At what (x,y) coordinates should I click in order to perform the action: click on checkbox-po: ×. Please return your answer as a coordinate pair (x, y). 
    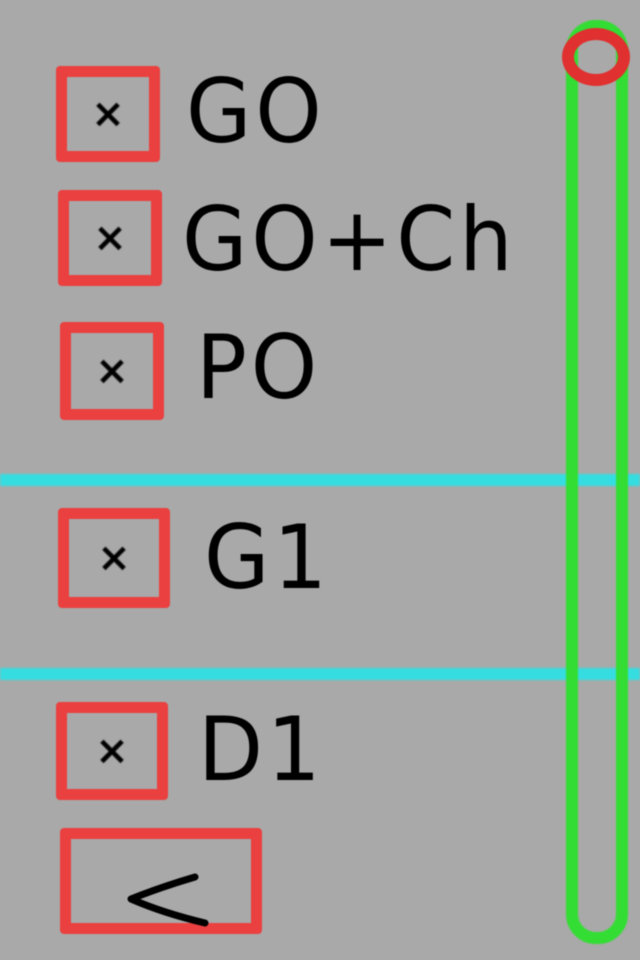
    Looking at the image, I should click on (112, 371).